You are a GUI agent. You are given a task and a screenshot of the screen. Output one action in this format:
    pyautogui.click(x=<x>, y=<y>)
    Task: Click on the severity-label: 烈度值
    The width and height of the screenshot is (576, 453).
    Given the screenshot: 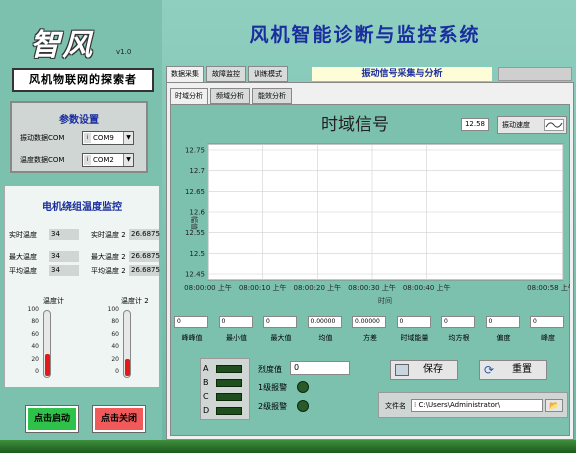 What is the action you would take?
    pyautogui.click(x=270, y=369)
    